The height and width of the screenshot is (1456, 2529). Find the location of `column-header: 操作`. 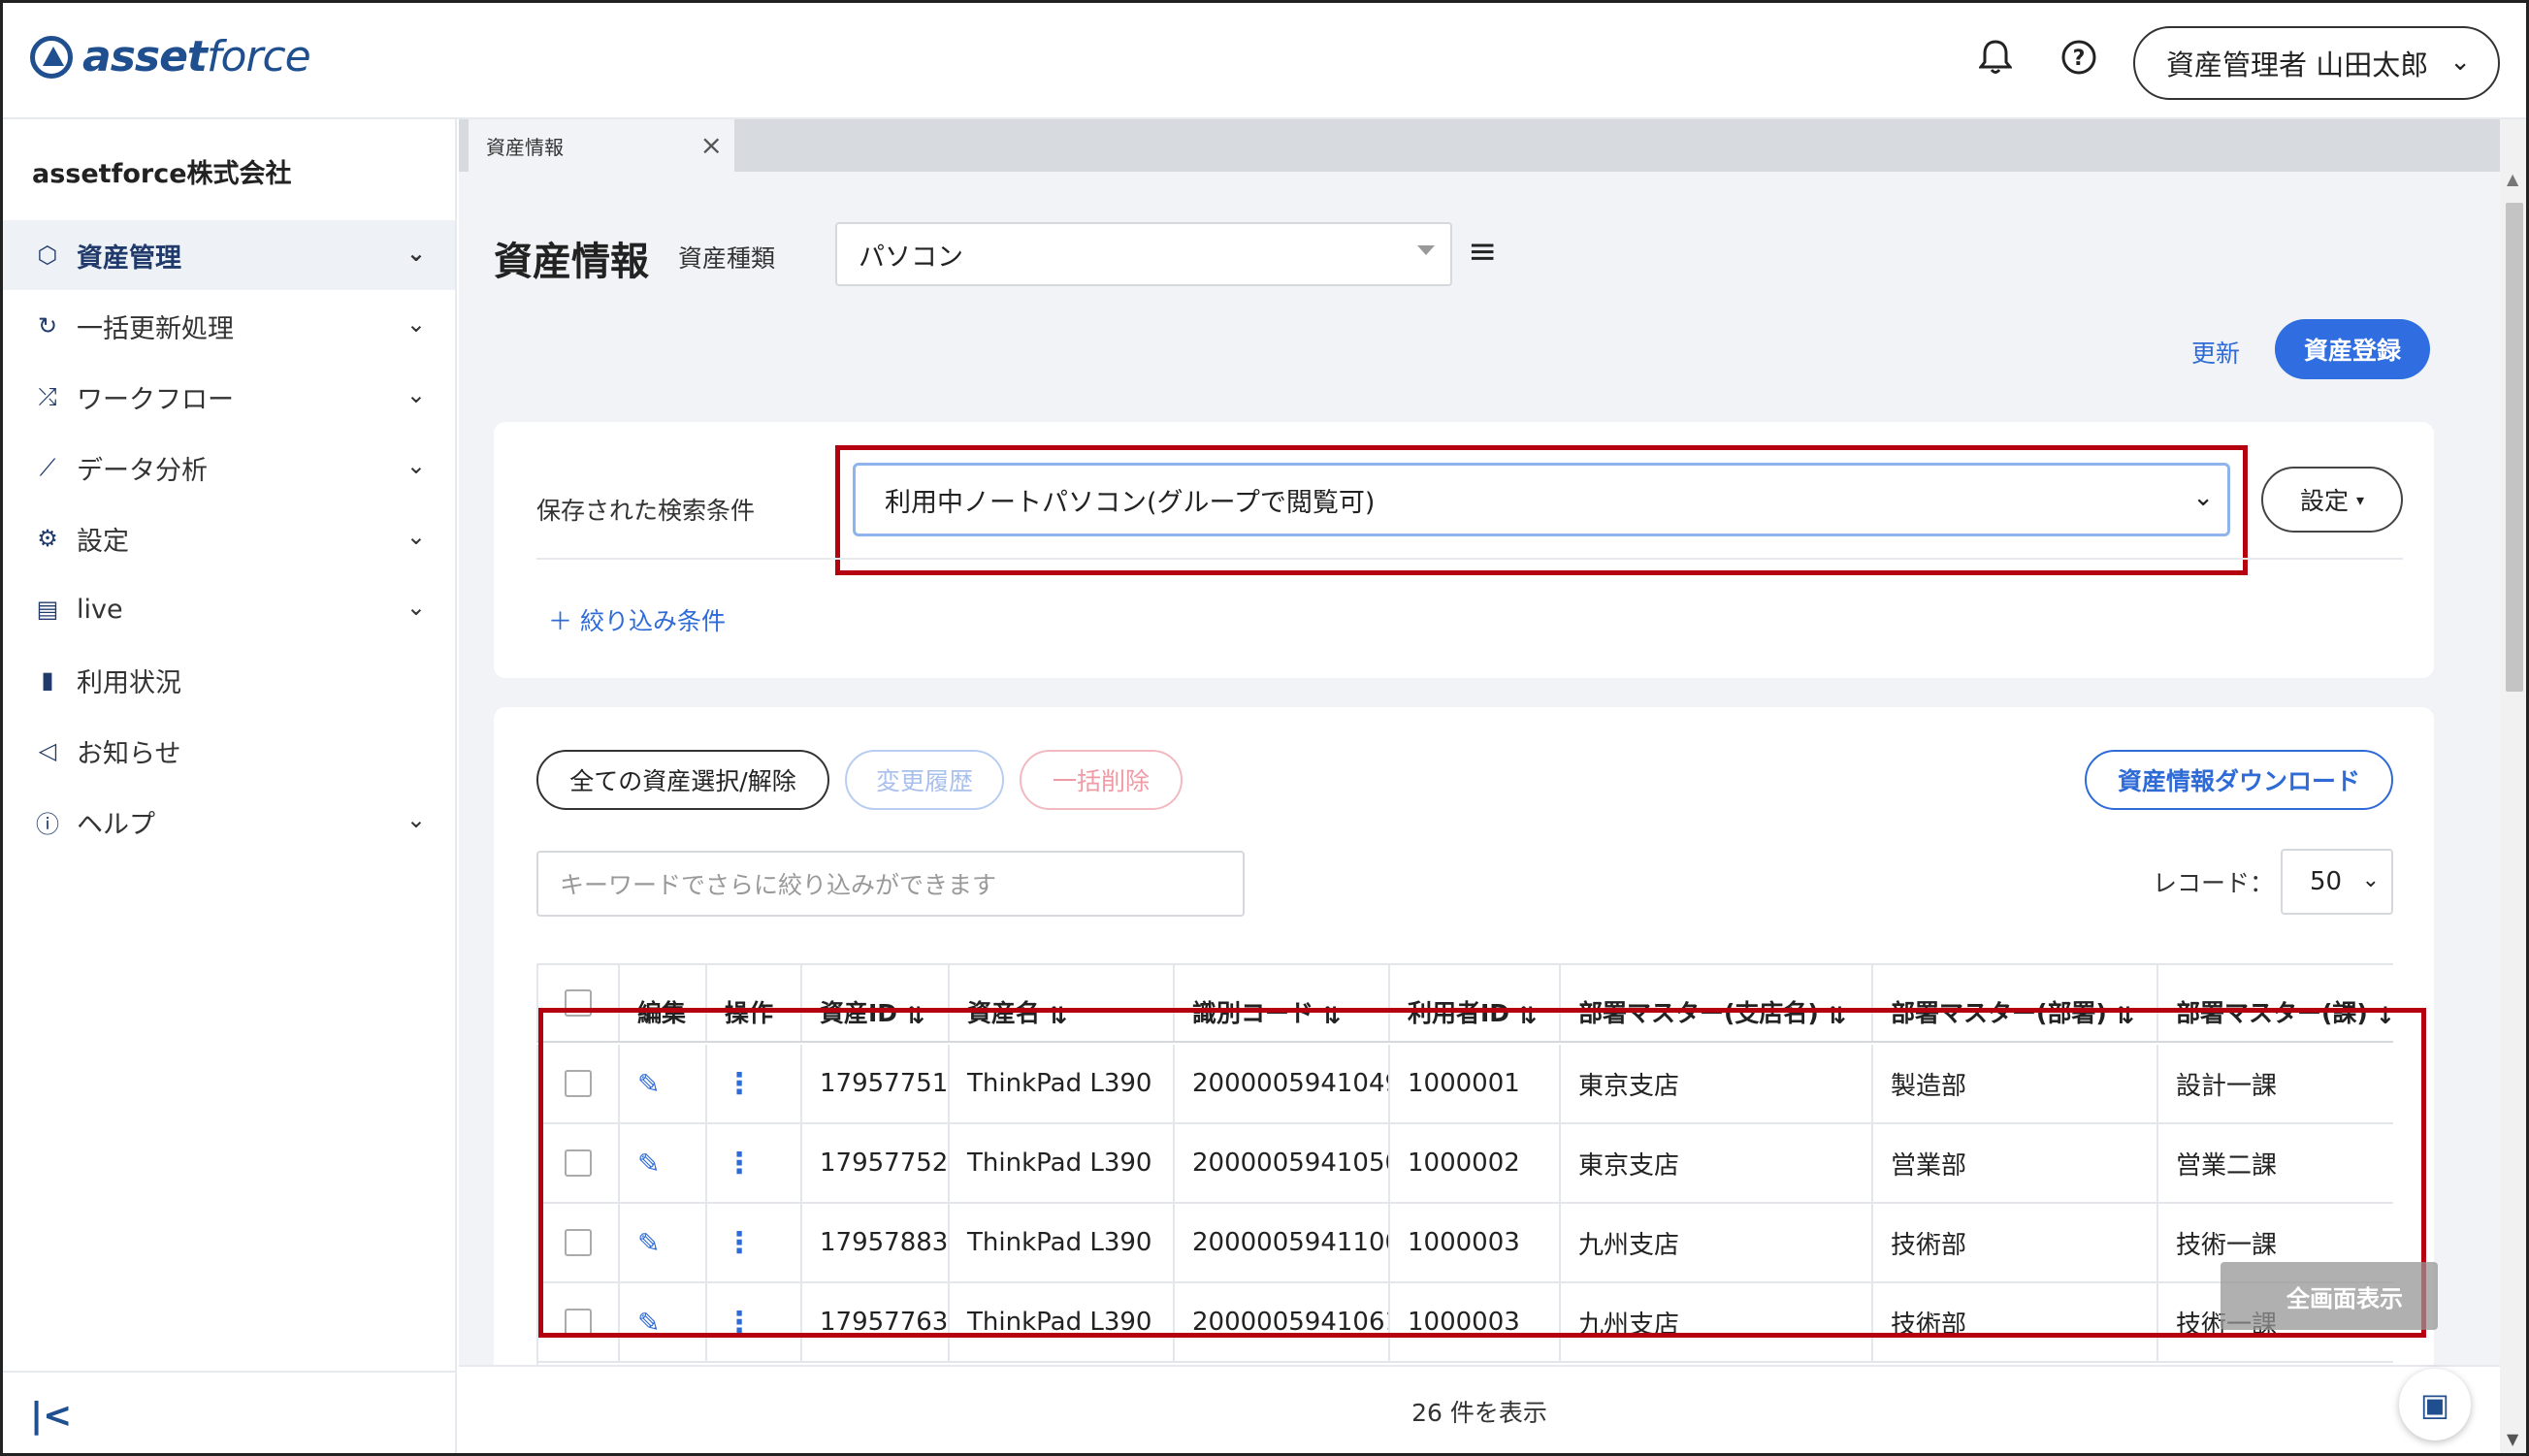

column-header: 操作 is located at coordinates (752, 1003).